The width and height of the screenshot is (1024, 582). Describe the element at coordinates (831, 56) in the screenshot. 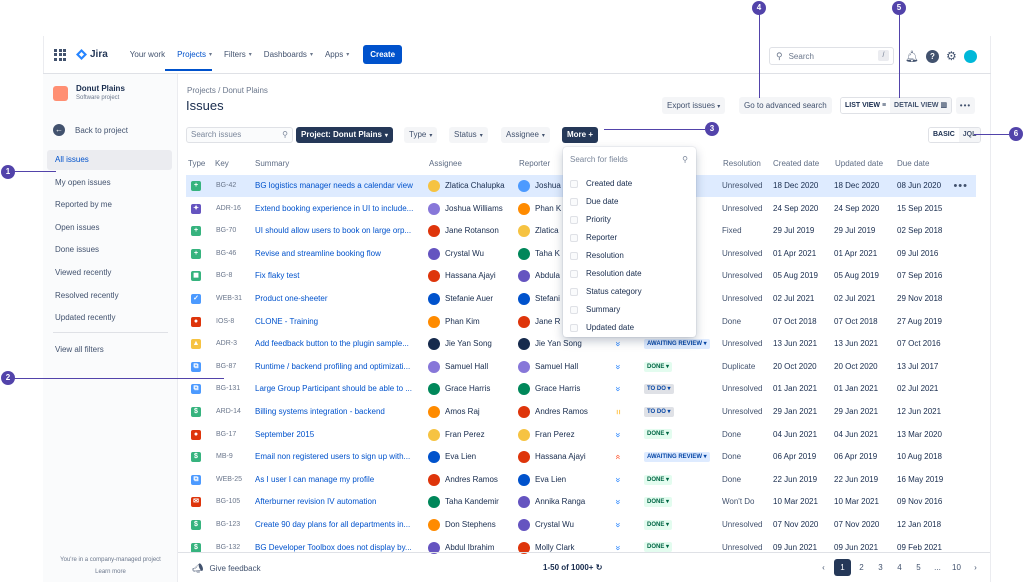

I see `global-search-input: ⚲ Search /` at that location.